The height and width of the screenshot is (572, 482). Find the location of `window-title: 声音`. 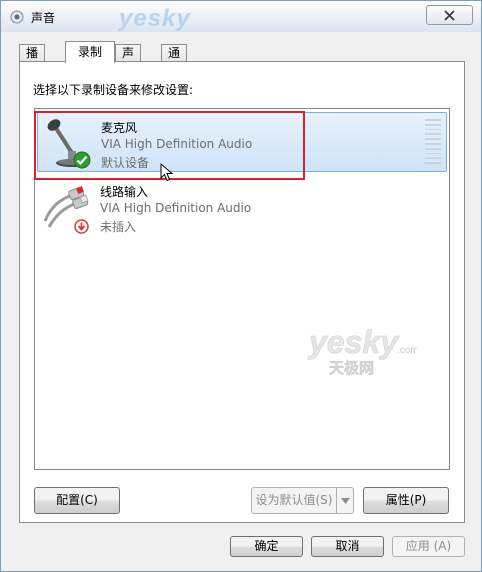

window-title: 声音 is located at coordinates (43, 18).